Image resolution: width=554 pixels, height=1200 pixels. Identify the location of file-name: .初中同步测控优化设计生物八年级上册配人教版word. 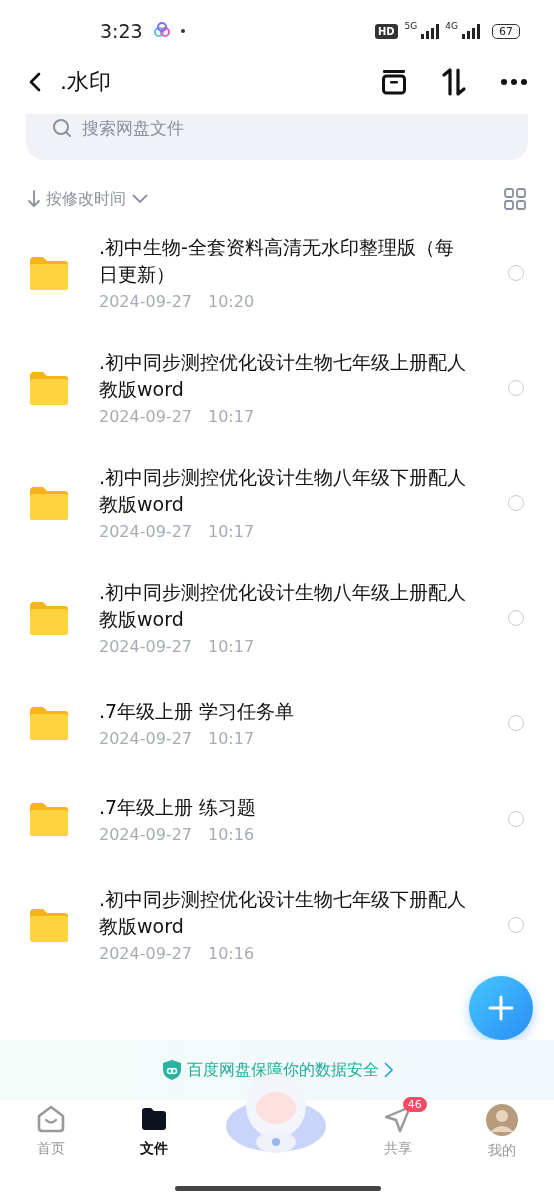
(283, 606).